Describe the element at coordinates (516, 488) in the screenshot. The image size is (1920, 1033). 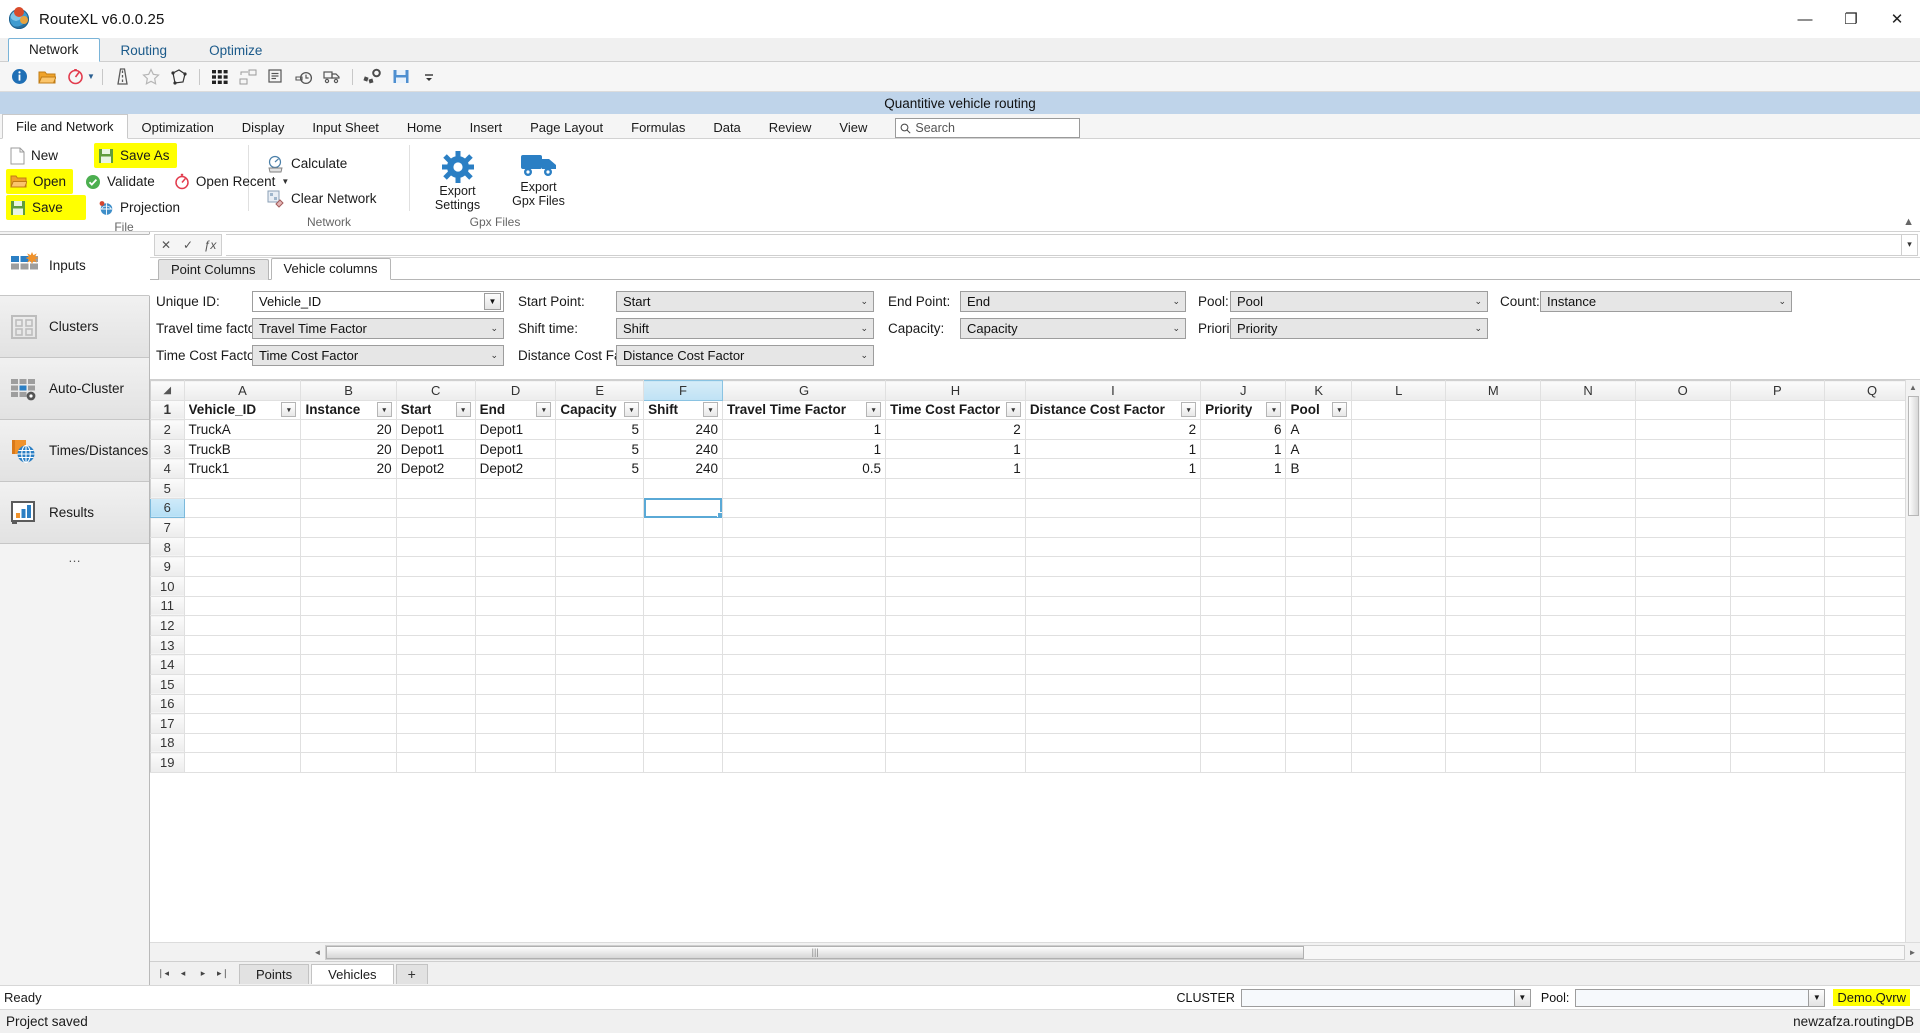
I see `cell-D5` at that location.